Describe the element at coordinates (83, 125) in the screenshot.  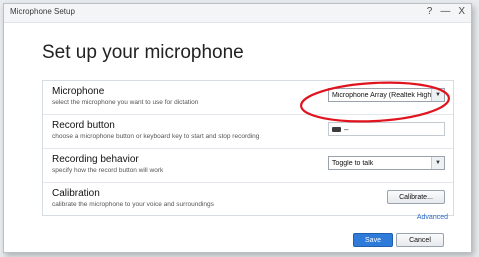
I see `record-button-title: Record button` at that location.